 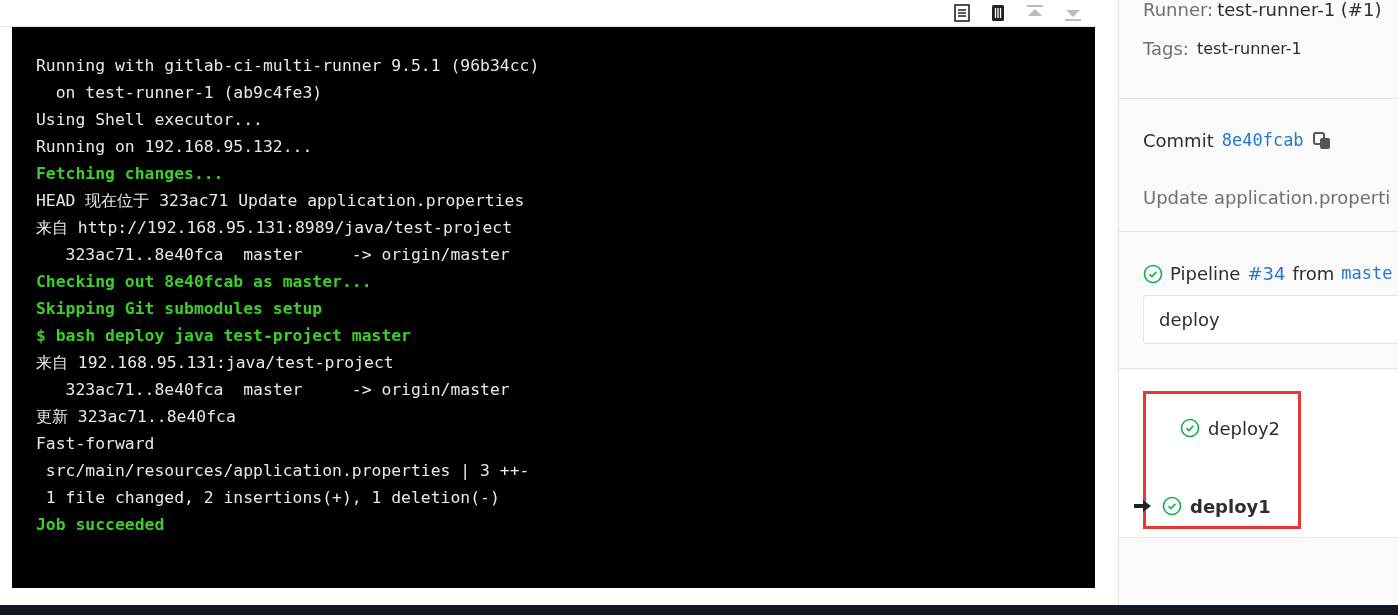 What do you see at coordinates (1178, 11) in the screenshot?
I see `runner-label: Runner:` at bounding box center [1178, 11].